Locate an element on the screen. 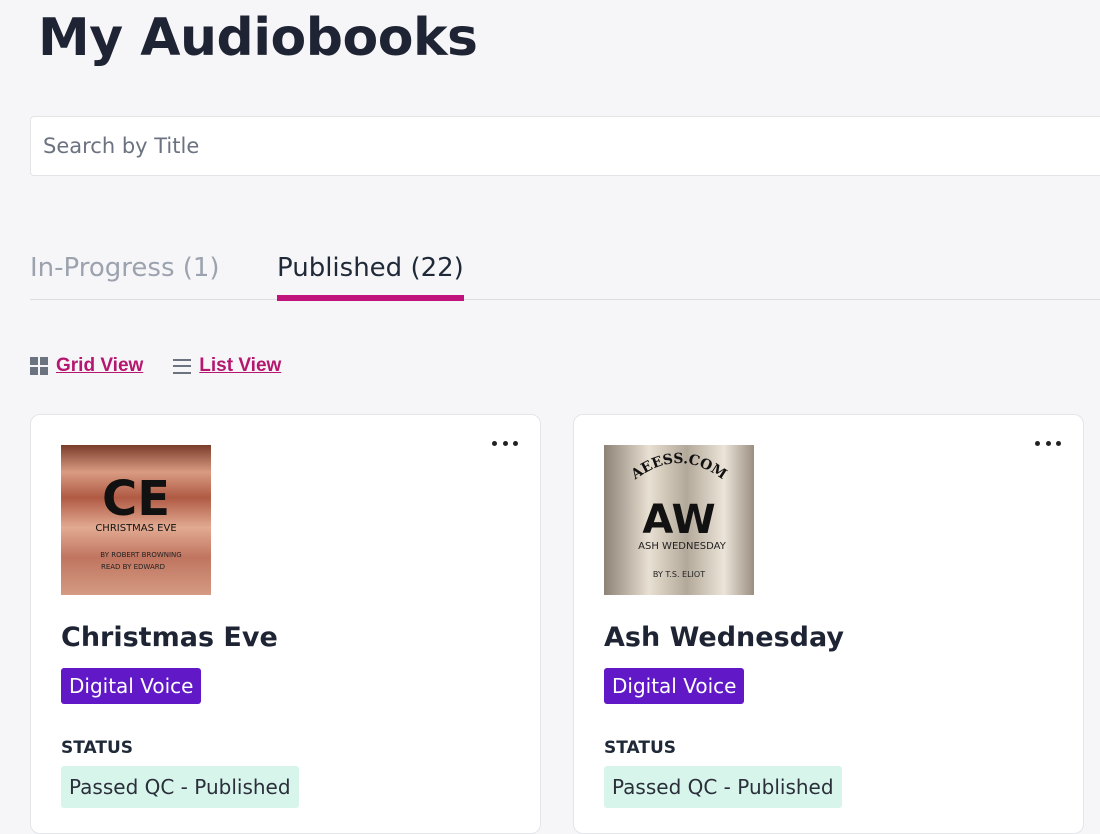 This screenshot has width=1100, height=834. list-view-label: List View is located at coordinates (240, 366).